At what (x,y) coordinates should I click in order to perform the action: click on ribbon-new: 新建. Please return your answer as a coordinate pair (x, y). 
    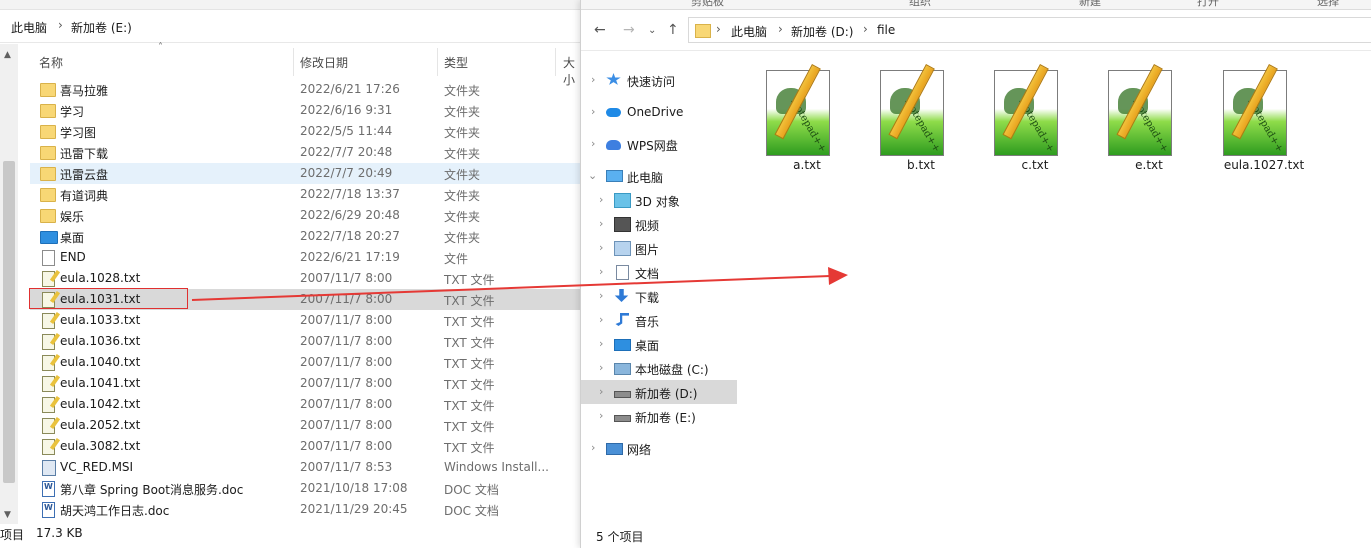
    Looking at the image, I should click on (1090, 4).